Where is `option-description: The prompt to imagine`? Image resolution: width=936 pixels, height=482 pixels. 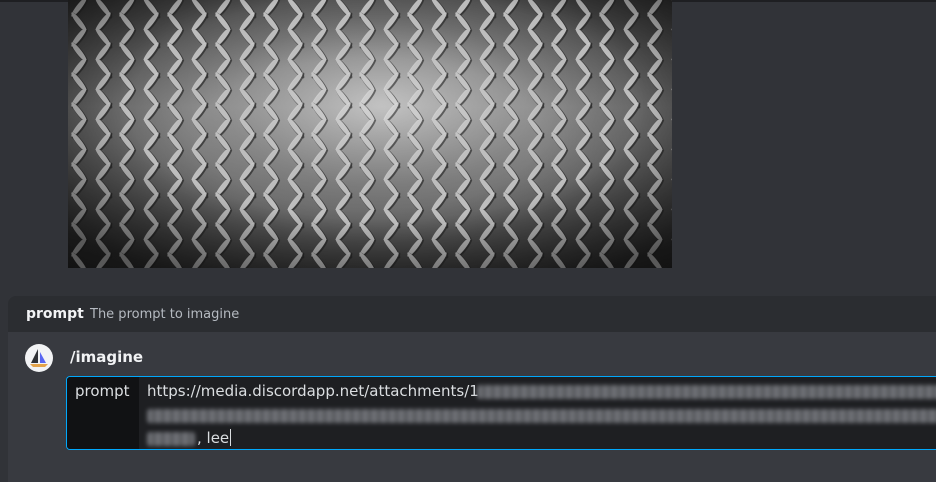 option-description: The prompt to imagine is located at coordinates (165, 314).